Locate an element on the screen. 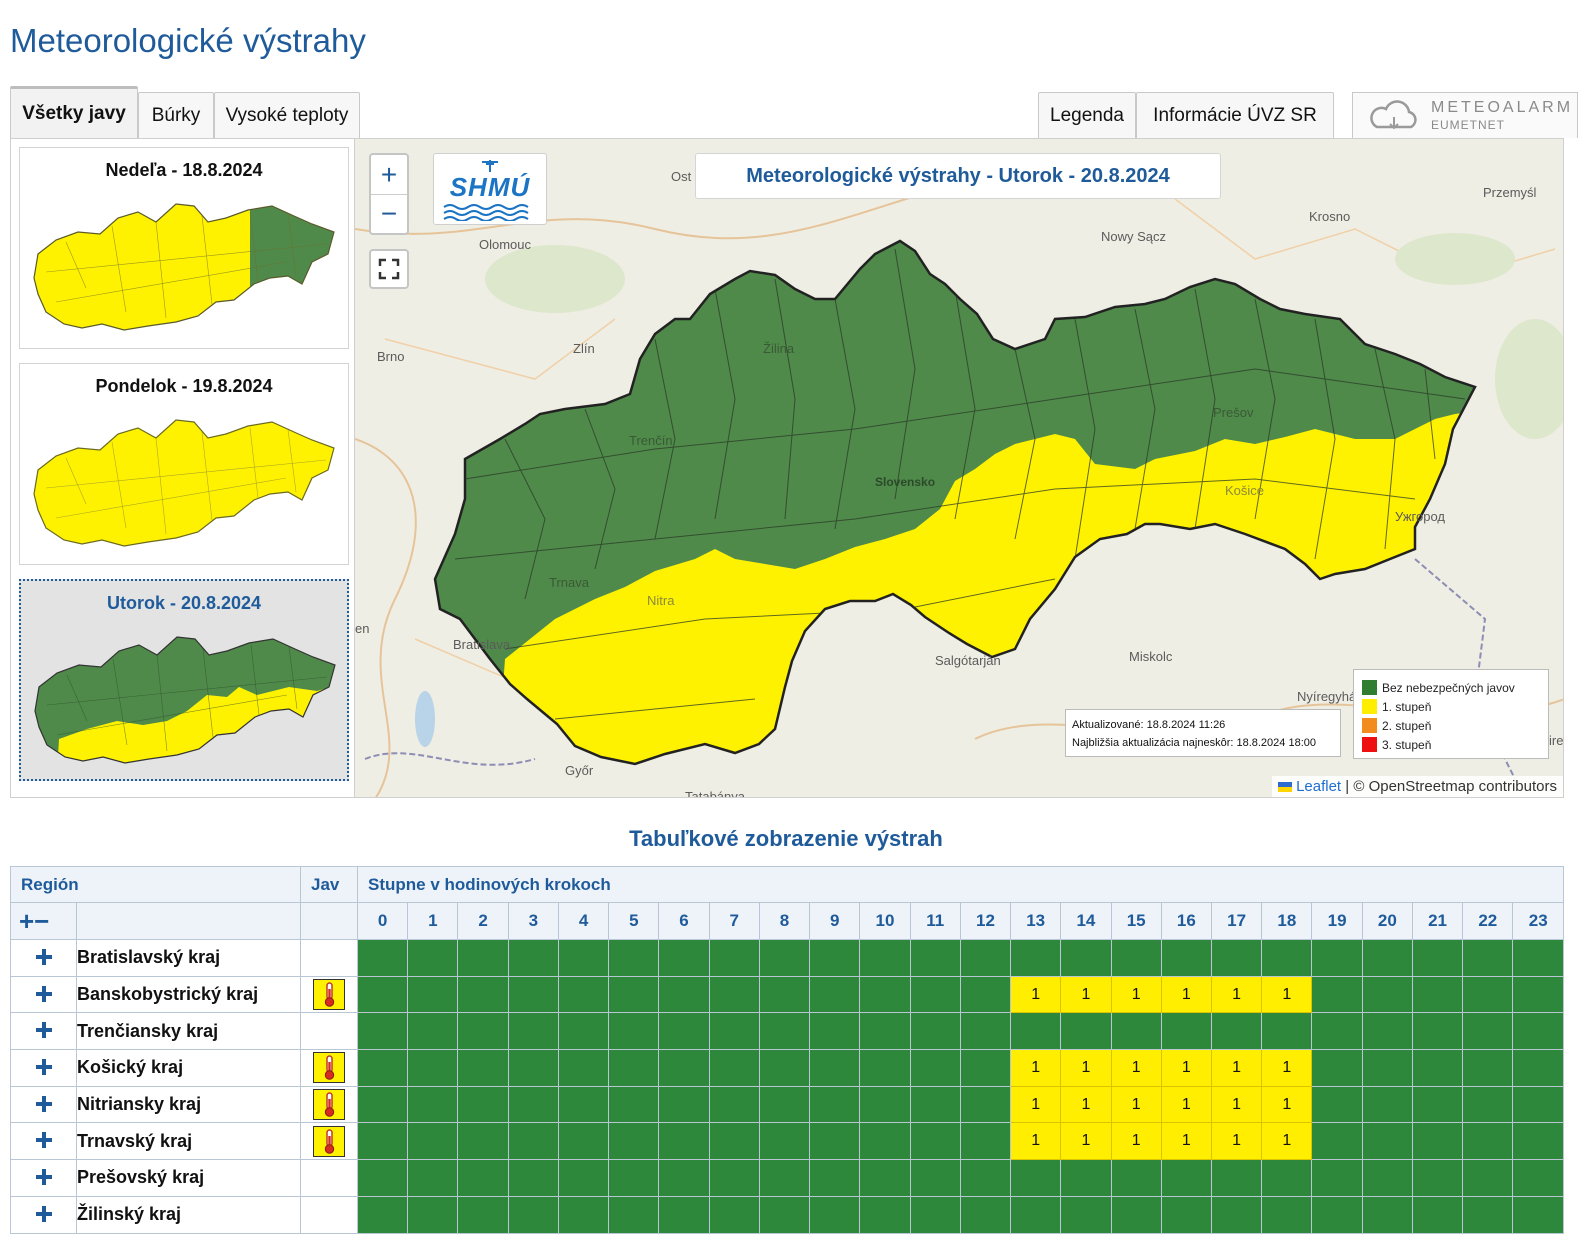  day-card-sunday: Nedeľa - 18.8.2024 is located at coordinates (184, 248).